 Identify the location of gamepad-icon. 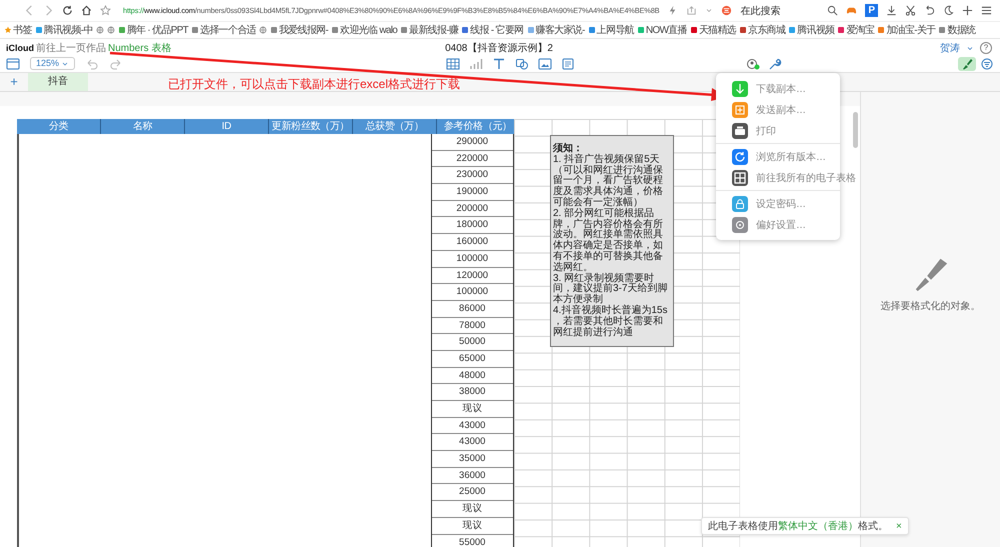
(852, 10).